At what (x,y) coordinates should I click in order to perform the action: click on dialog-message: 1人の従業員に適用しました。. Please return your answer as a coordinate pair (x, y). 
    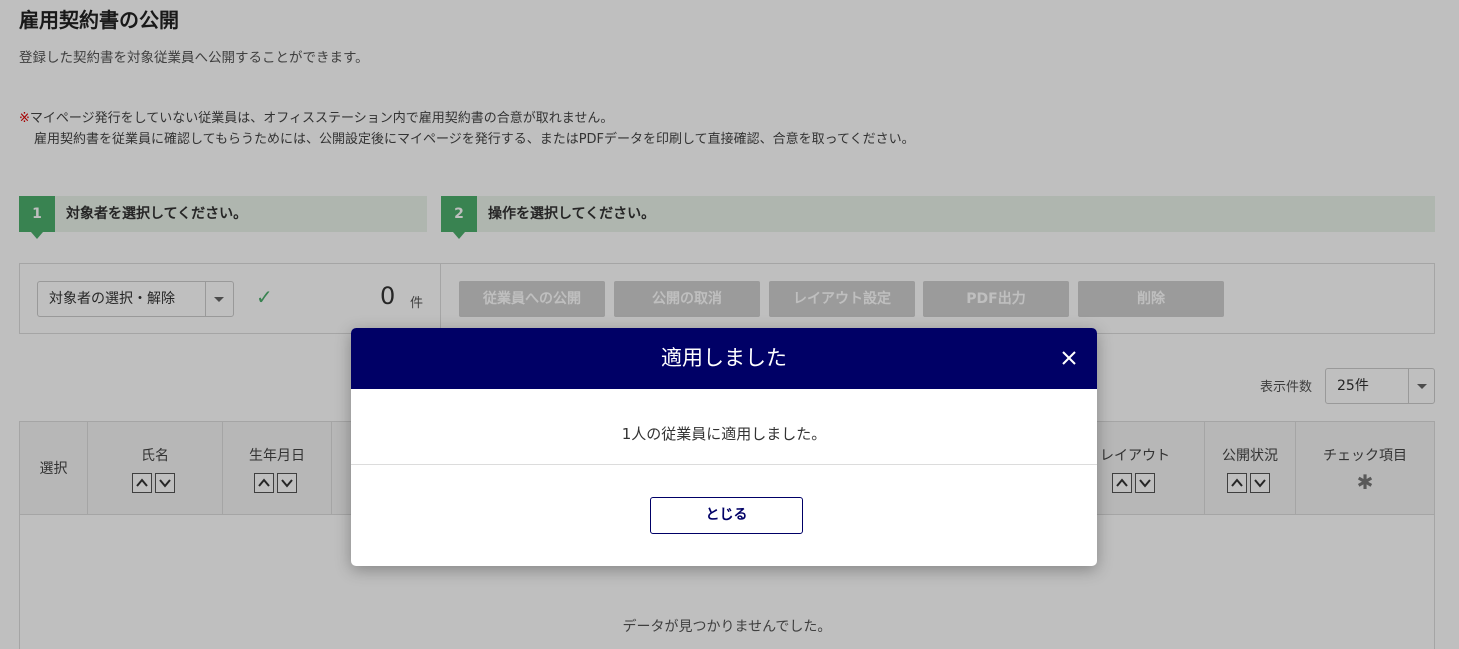
    Looking at the image, I should click on (724, 434).